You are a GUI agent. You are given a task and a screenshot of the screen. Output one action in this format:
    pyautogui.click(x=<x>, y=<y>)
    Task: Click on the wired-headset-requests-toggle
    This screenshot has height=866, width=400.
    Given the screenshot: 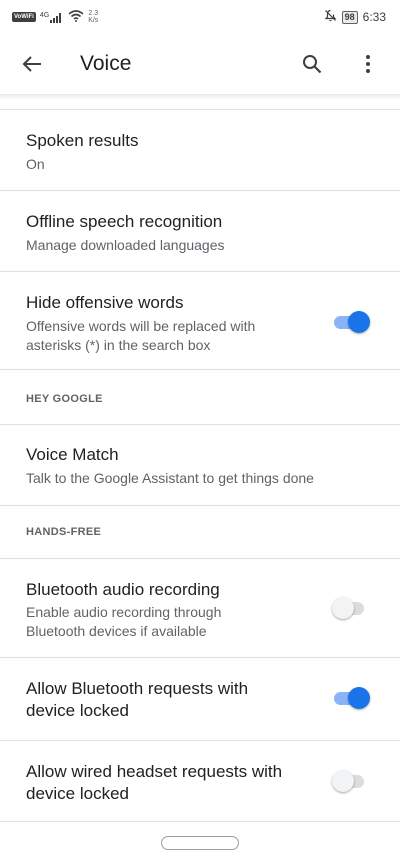 What is the action you would take?
    pyautogui.click(x=352, y=781)
    